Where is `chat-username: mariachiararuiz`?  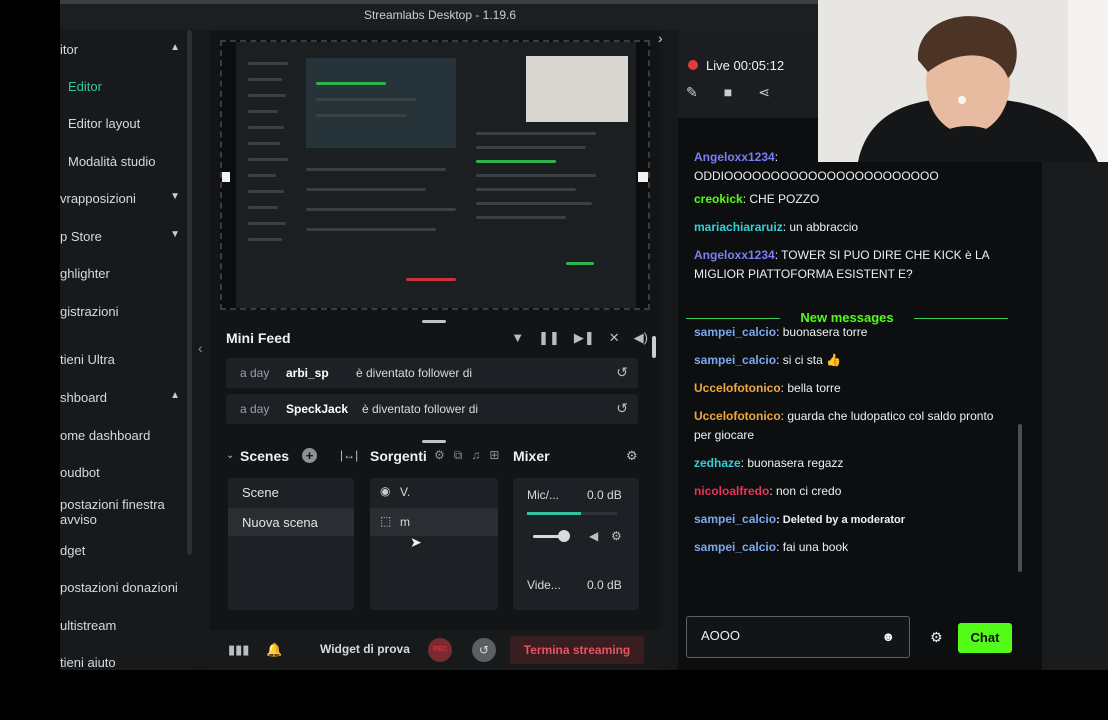
chat-username: mariachiararuiz is located at coordinates (738, 227).